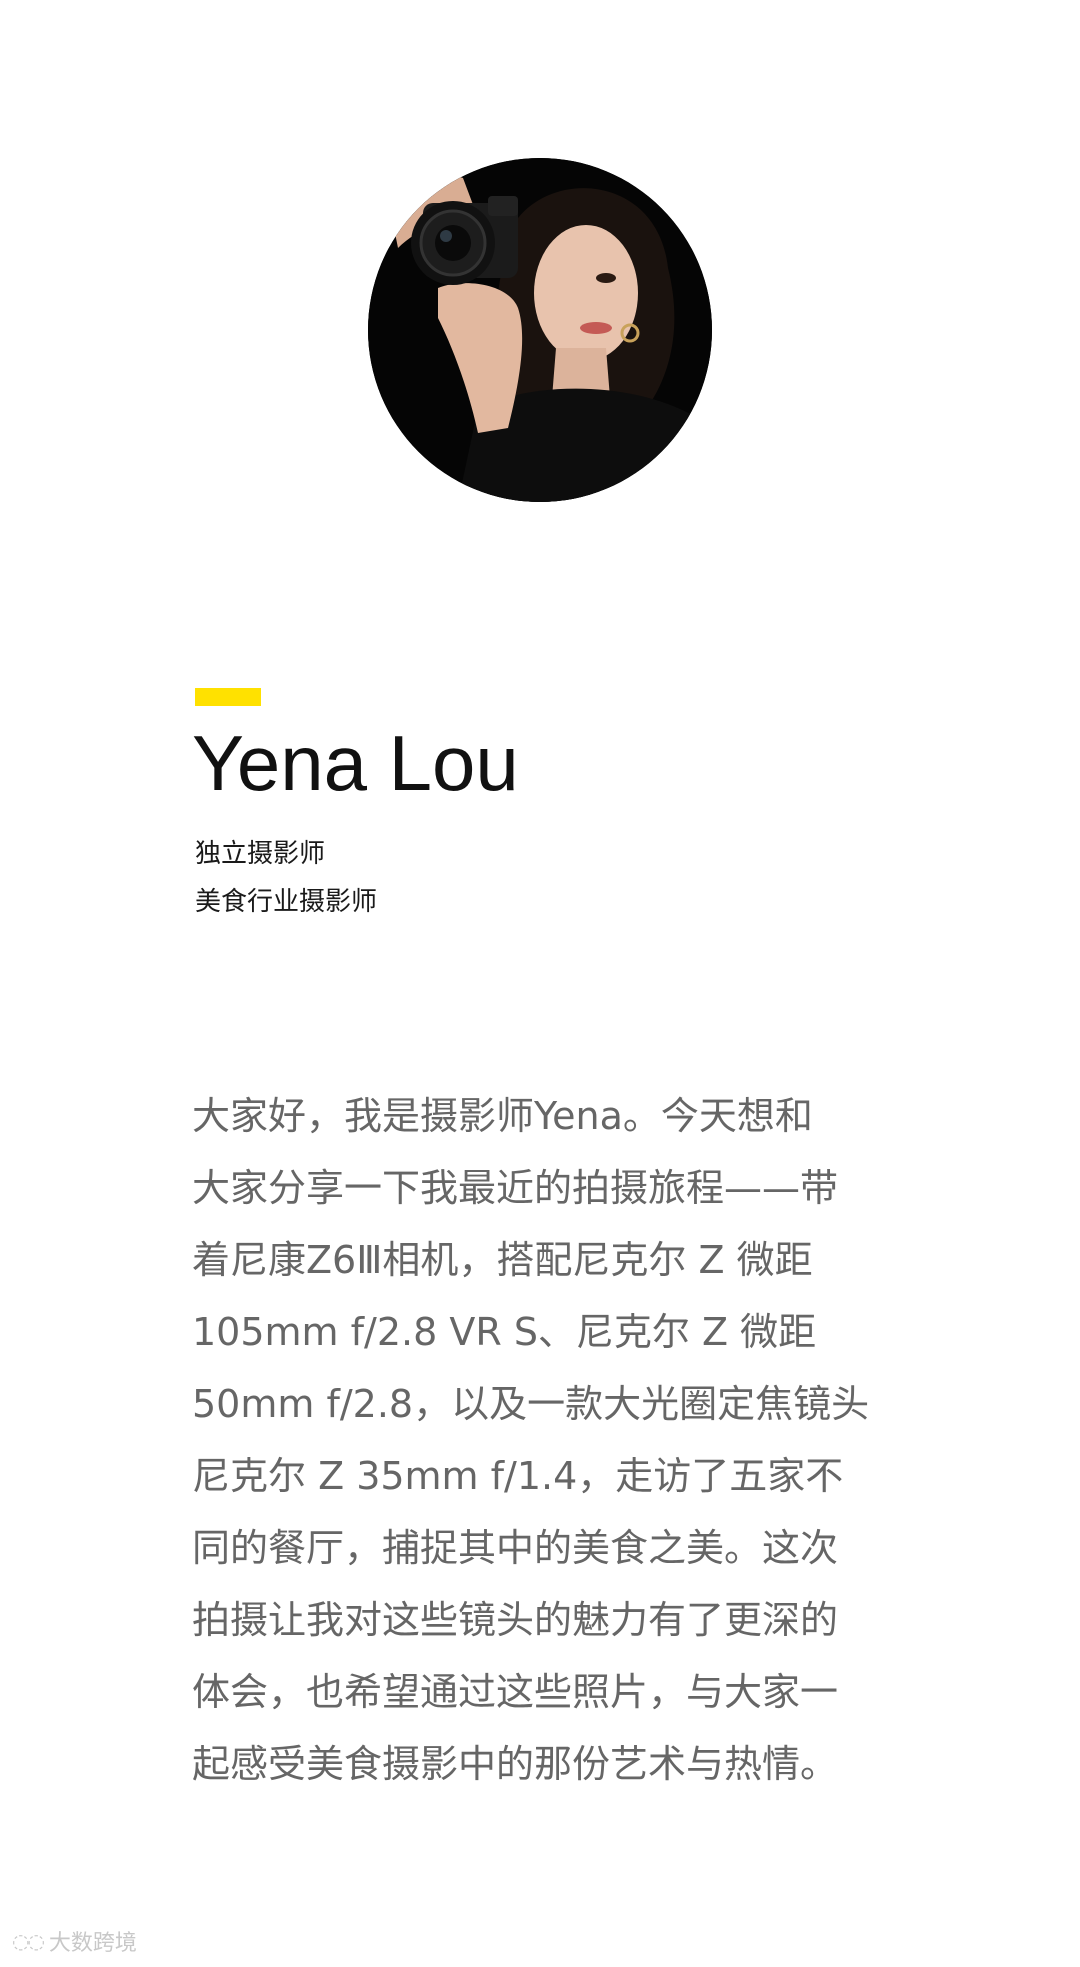  What do you see at coordinates (515, 1620) in the screenshot?
I see `intro-line: 拍摄让我对这些镜头的魅力有了更深的` at bounding box center [515, 1620].